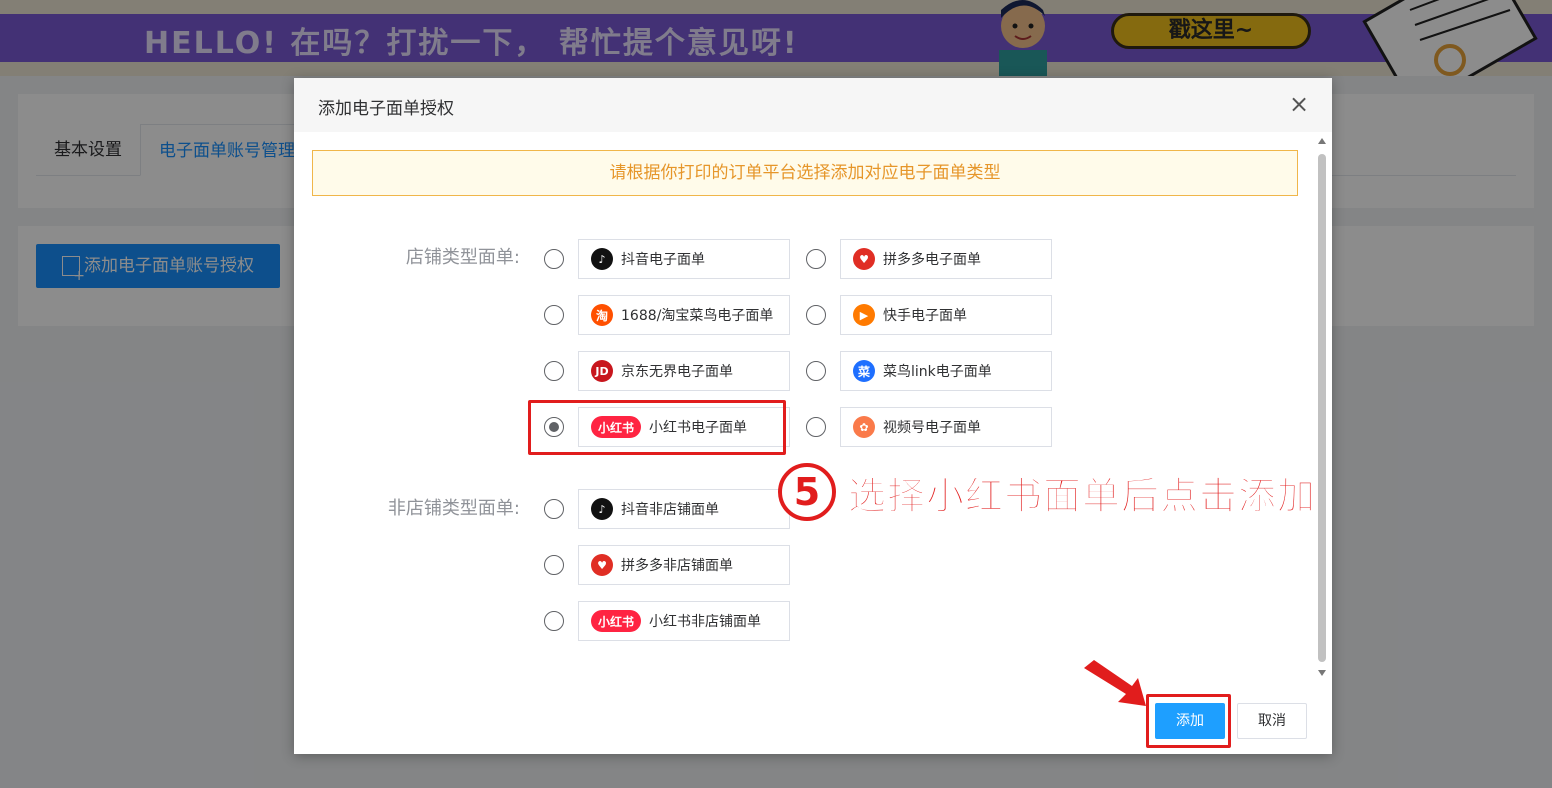 Image resolution: width=1552 pixels, height=788 pixels. I want to click on step-number-badge: 5, so click(807, 492).